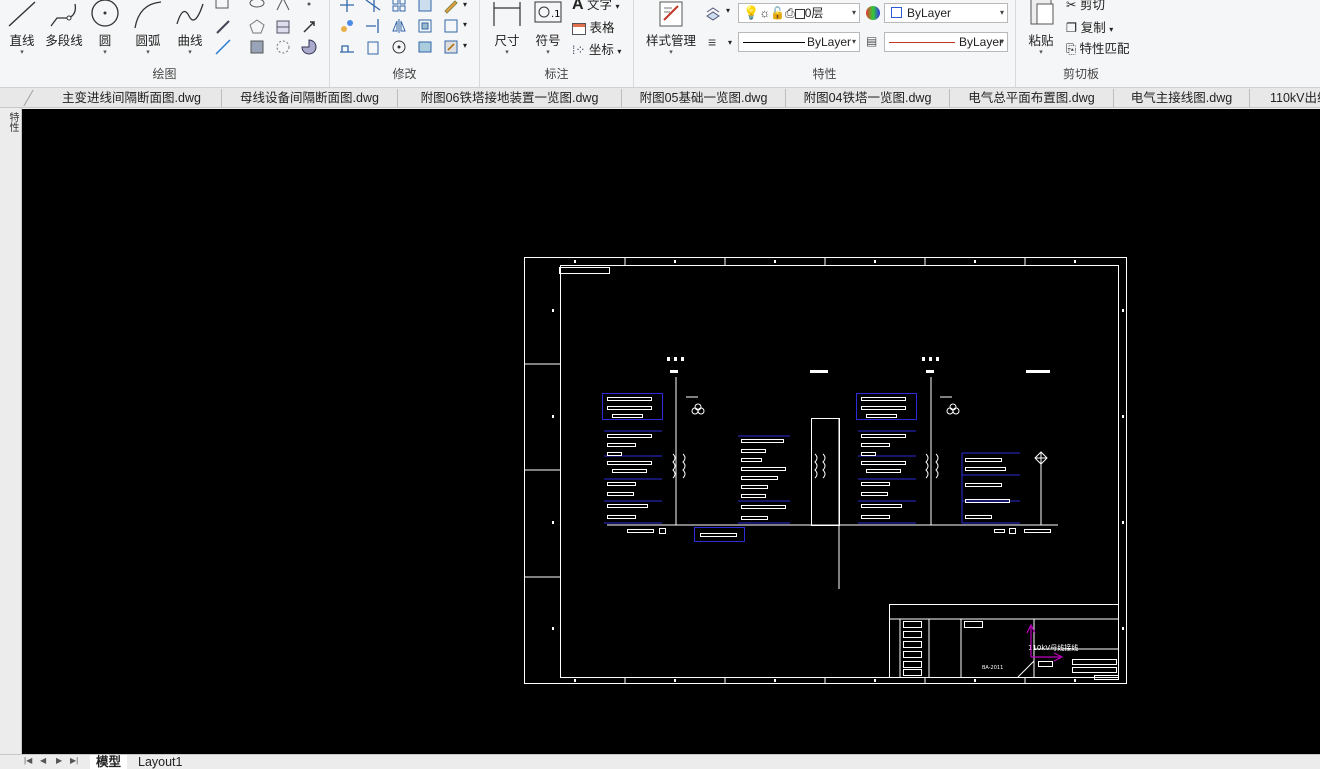 This screenshot has width=1320, height=769. I want to click on scale-icon, so click(373, 47).